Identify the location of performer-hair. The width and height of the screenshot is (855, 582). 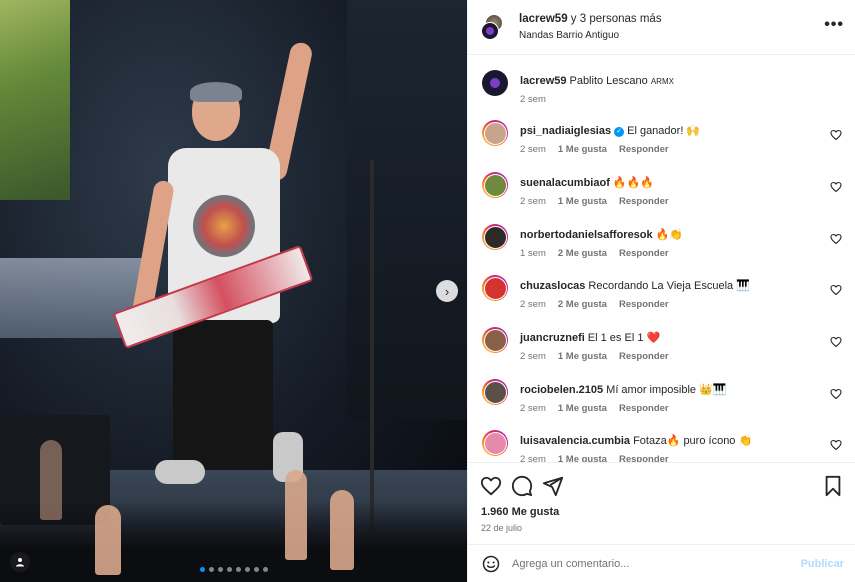
(216, 92).